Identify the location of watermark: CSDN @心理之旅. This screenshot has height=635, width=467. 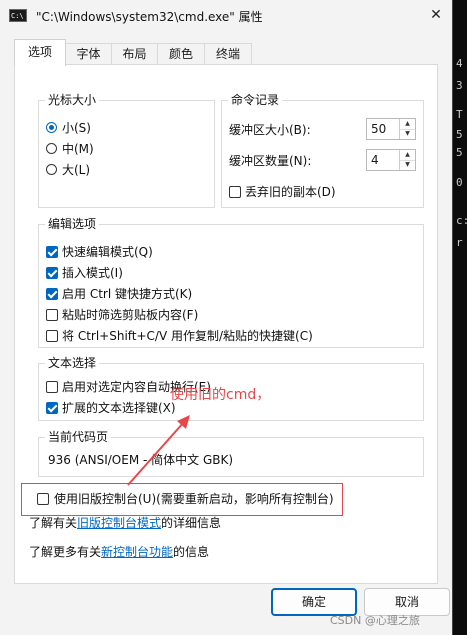
(375, 620).